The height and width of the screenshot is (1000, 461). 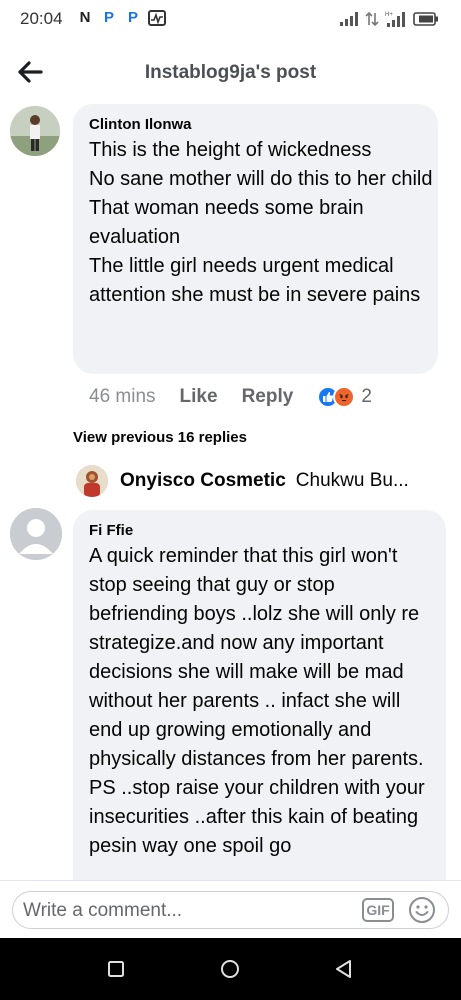 What do you see at coordinates (349, 19) in the screenshot?
I see `signal-icon` at bounding box center [349, 19].